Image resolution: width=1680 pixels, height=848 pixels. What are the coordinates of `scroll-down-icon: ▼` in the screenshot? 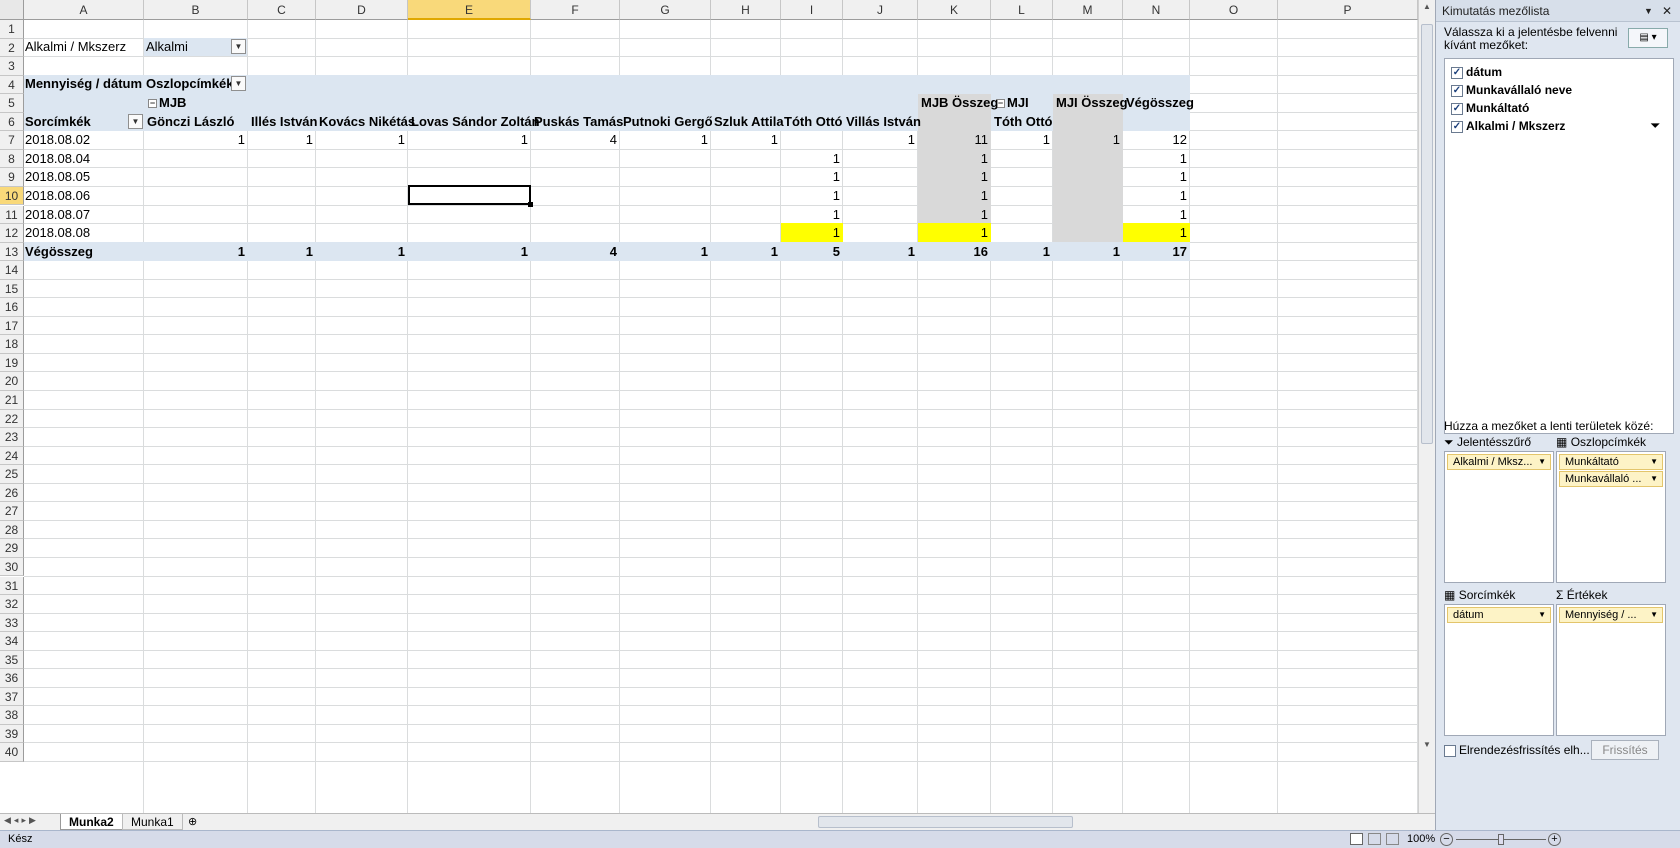 It's located at (1427, 746).